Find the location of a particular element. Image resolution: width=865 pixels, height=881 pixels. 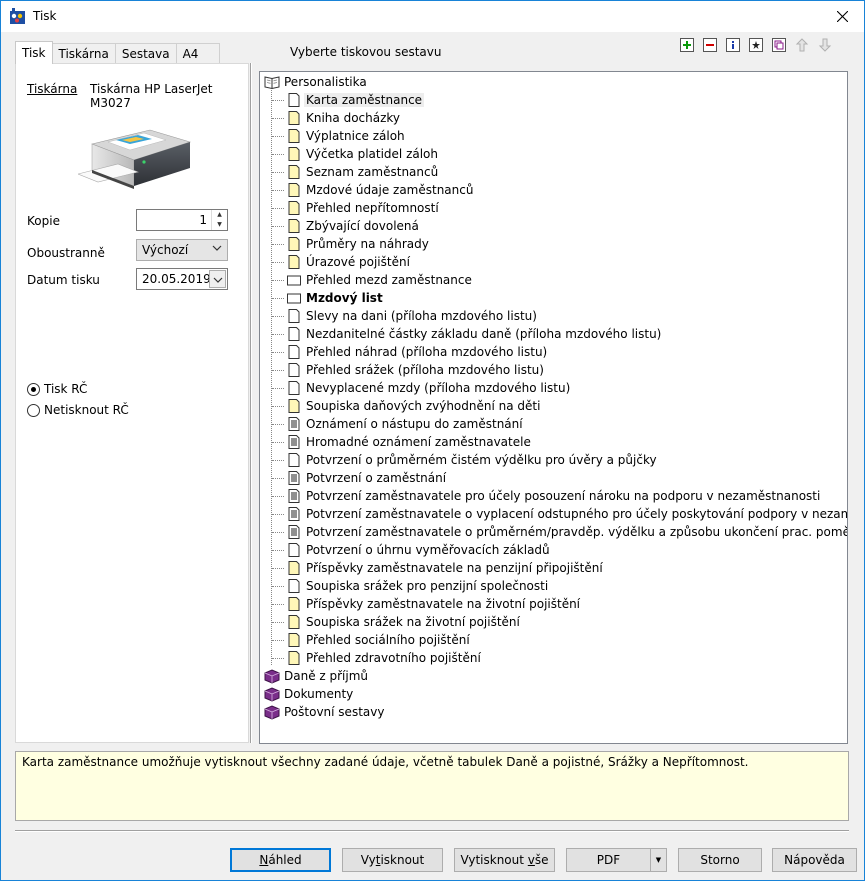

window-title: Tisk is located at coordinates (45, 16).